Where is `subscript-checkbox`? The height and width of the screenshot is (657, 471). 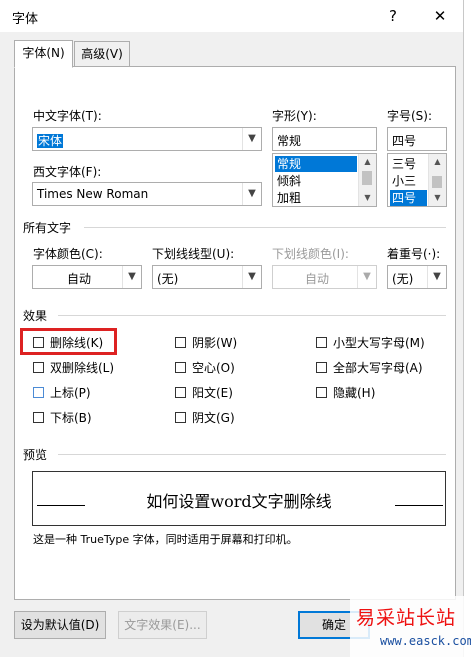 subscript-checkbox is located at coordinates (38, 417).